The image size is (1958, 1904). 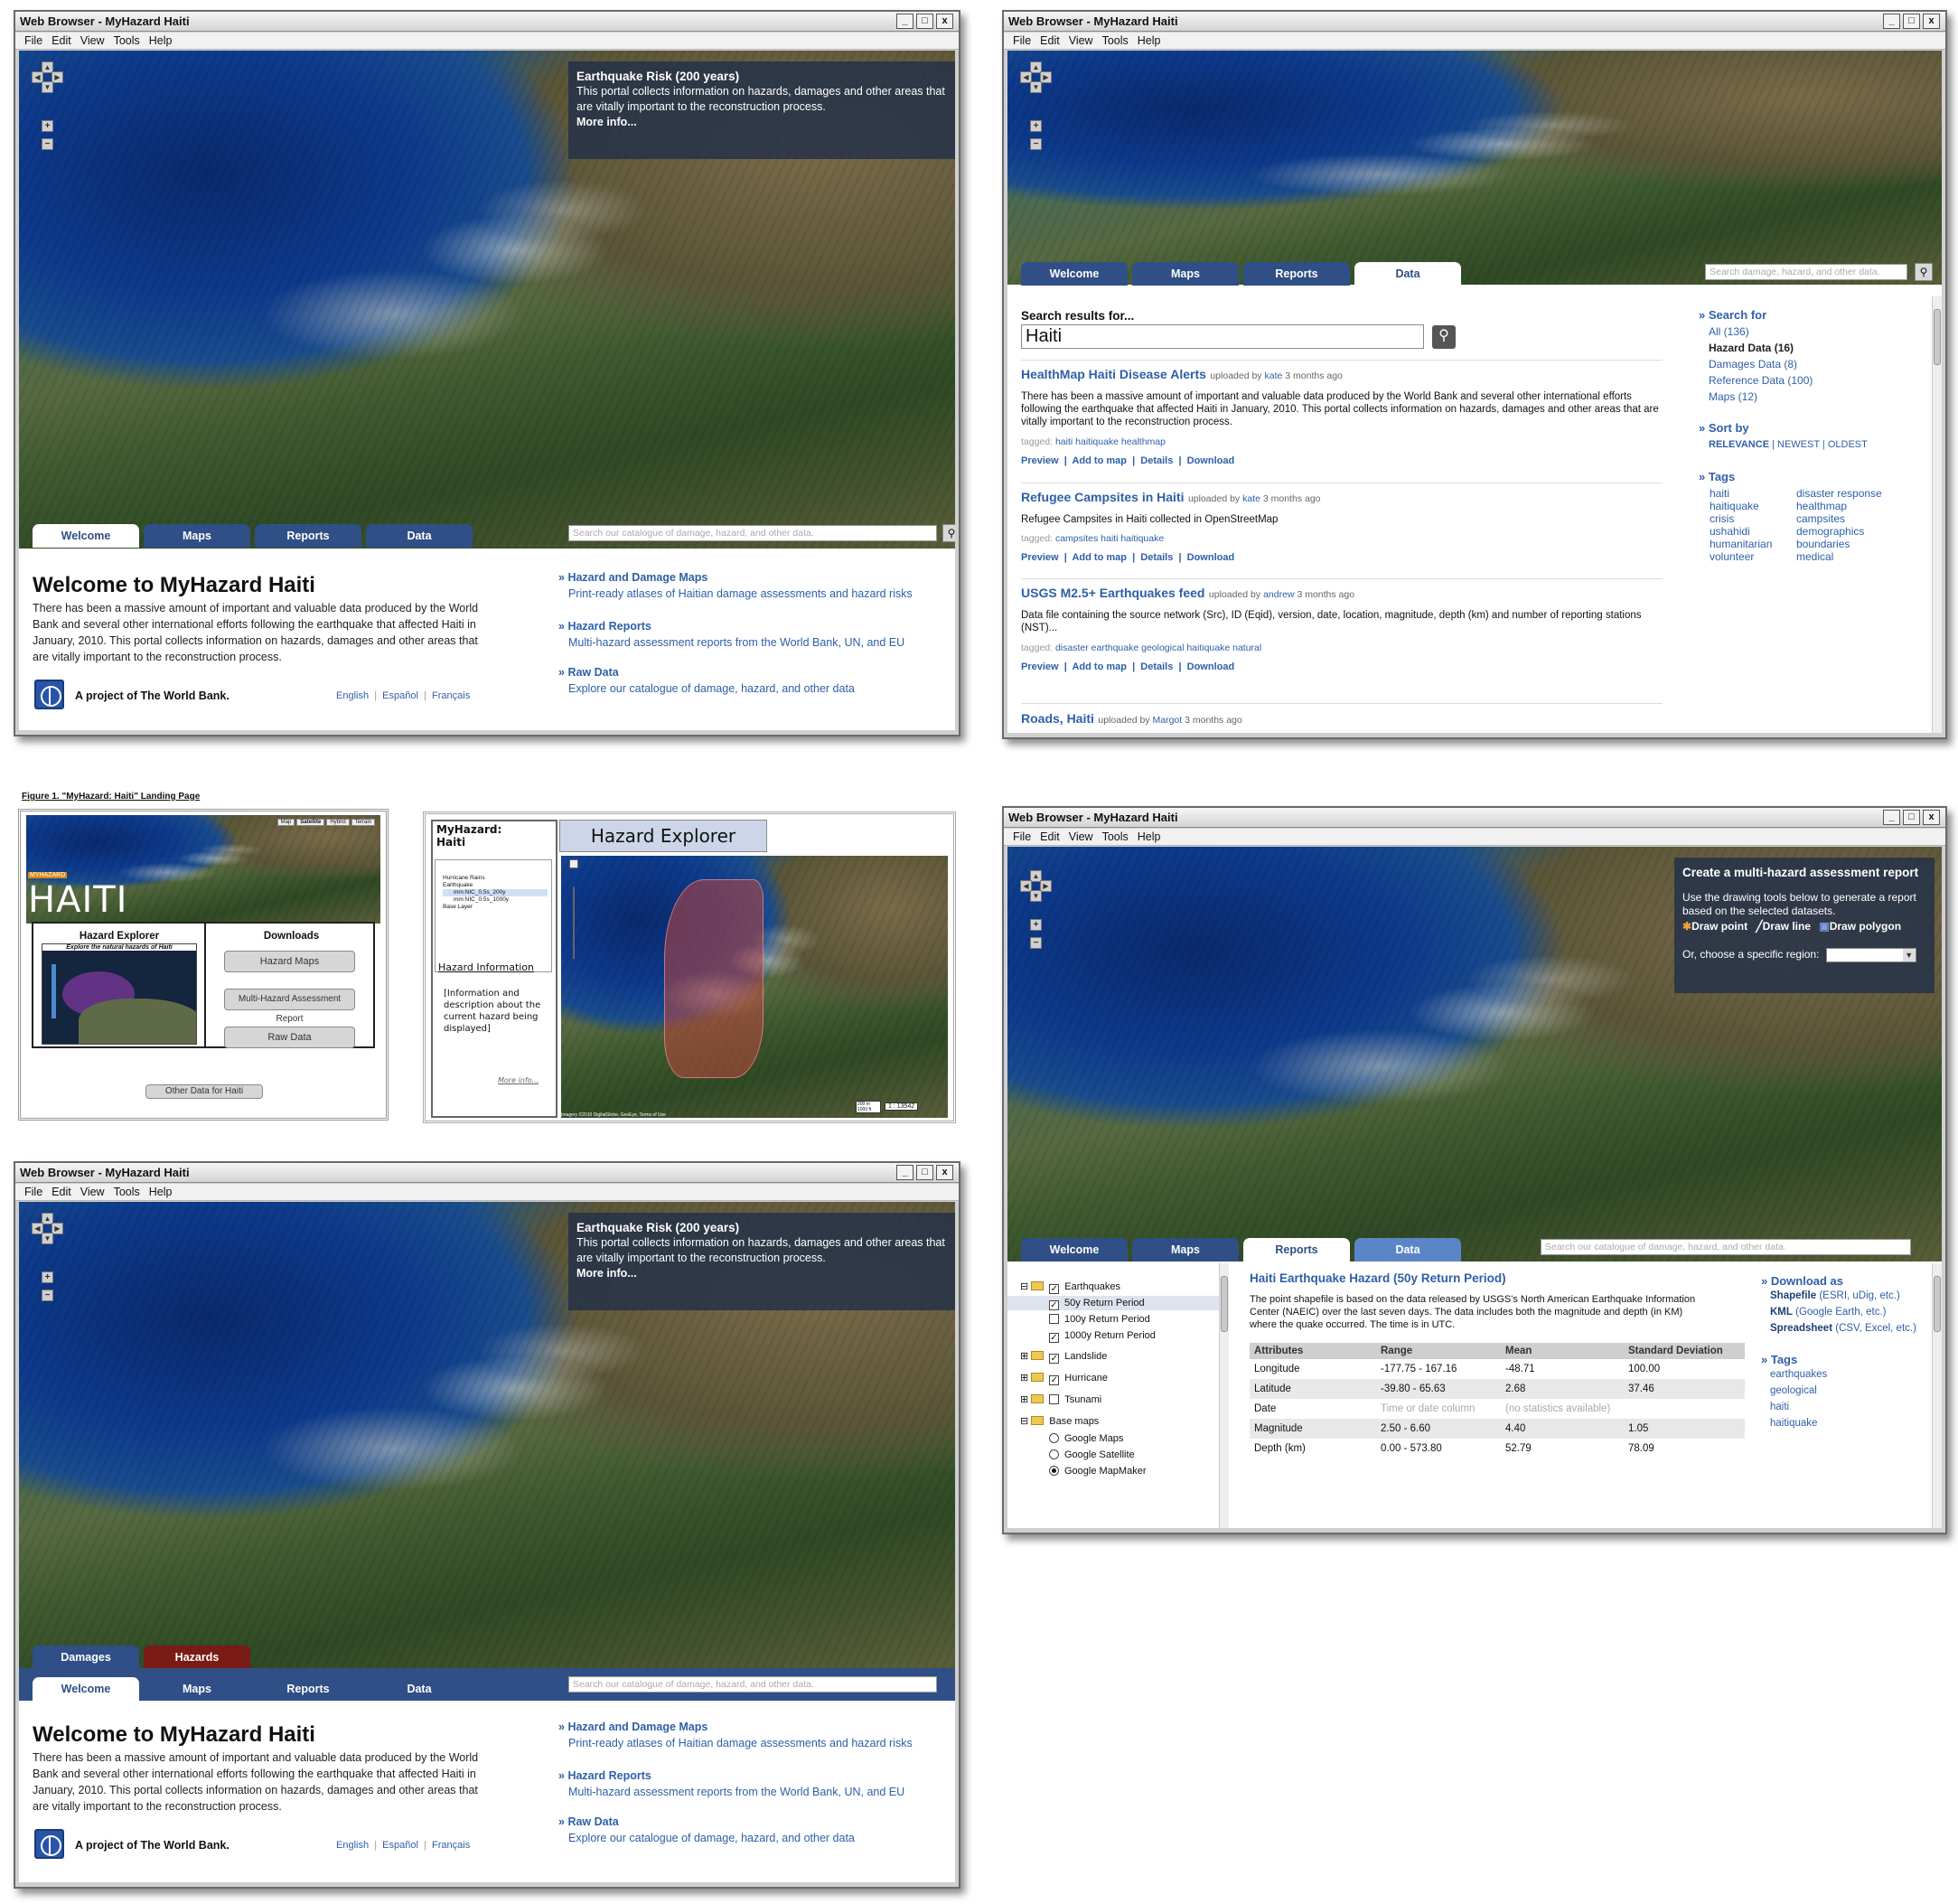 I want to click on result-tags: campsites haiti haitiquake, so click(x=1109, y=538).